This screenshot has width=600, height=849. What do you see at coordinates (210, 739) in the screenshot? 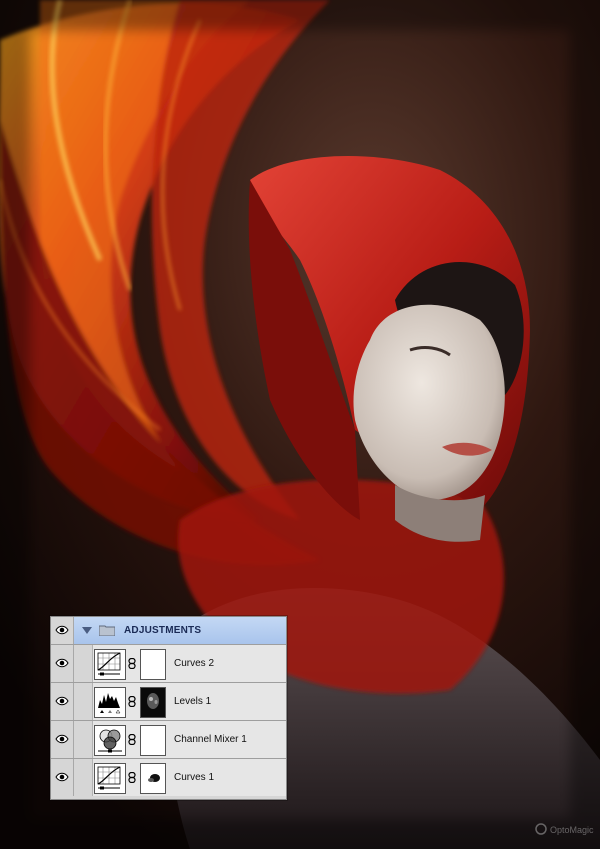
I see `layer-name: Channel Mixer 1` at bounding box center [210, 739].